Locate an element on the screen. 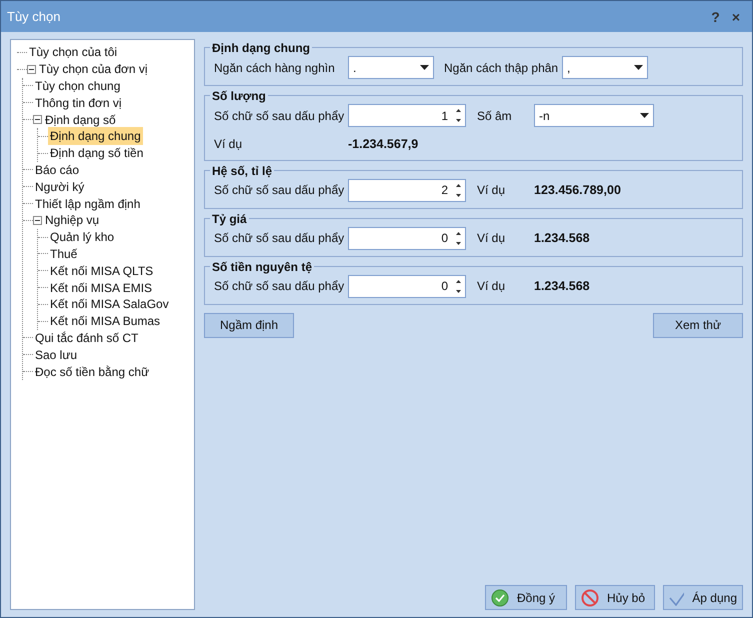 This screenshot has width=753, height=618. dropdown: -n is located at coordinates (594, 115).